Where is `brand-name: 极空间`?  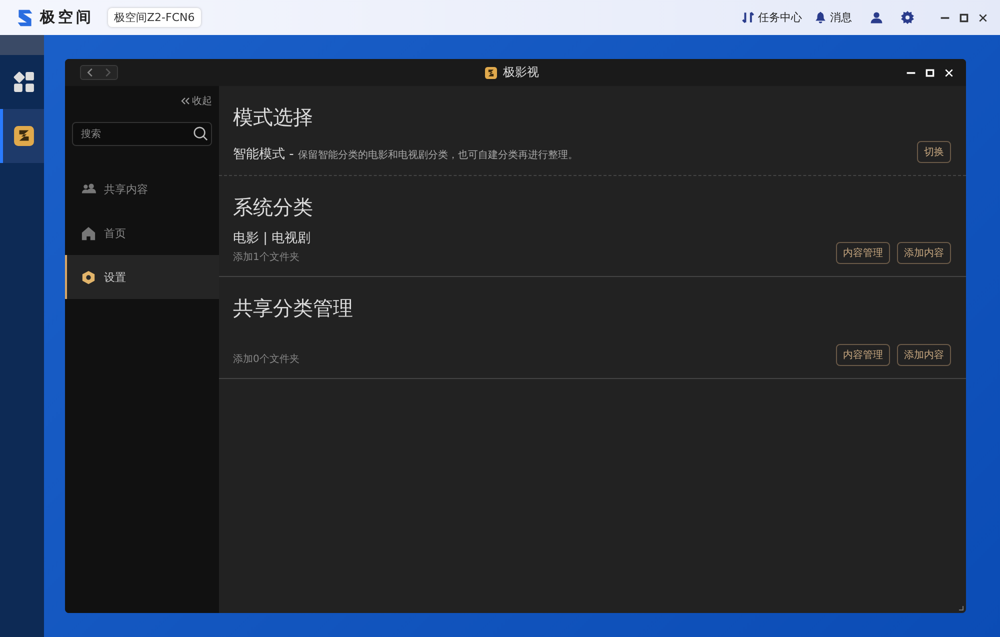 brand-name: 极空间 is located at coordinates (67, 17).